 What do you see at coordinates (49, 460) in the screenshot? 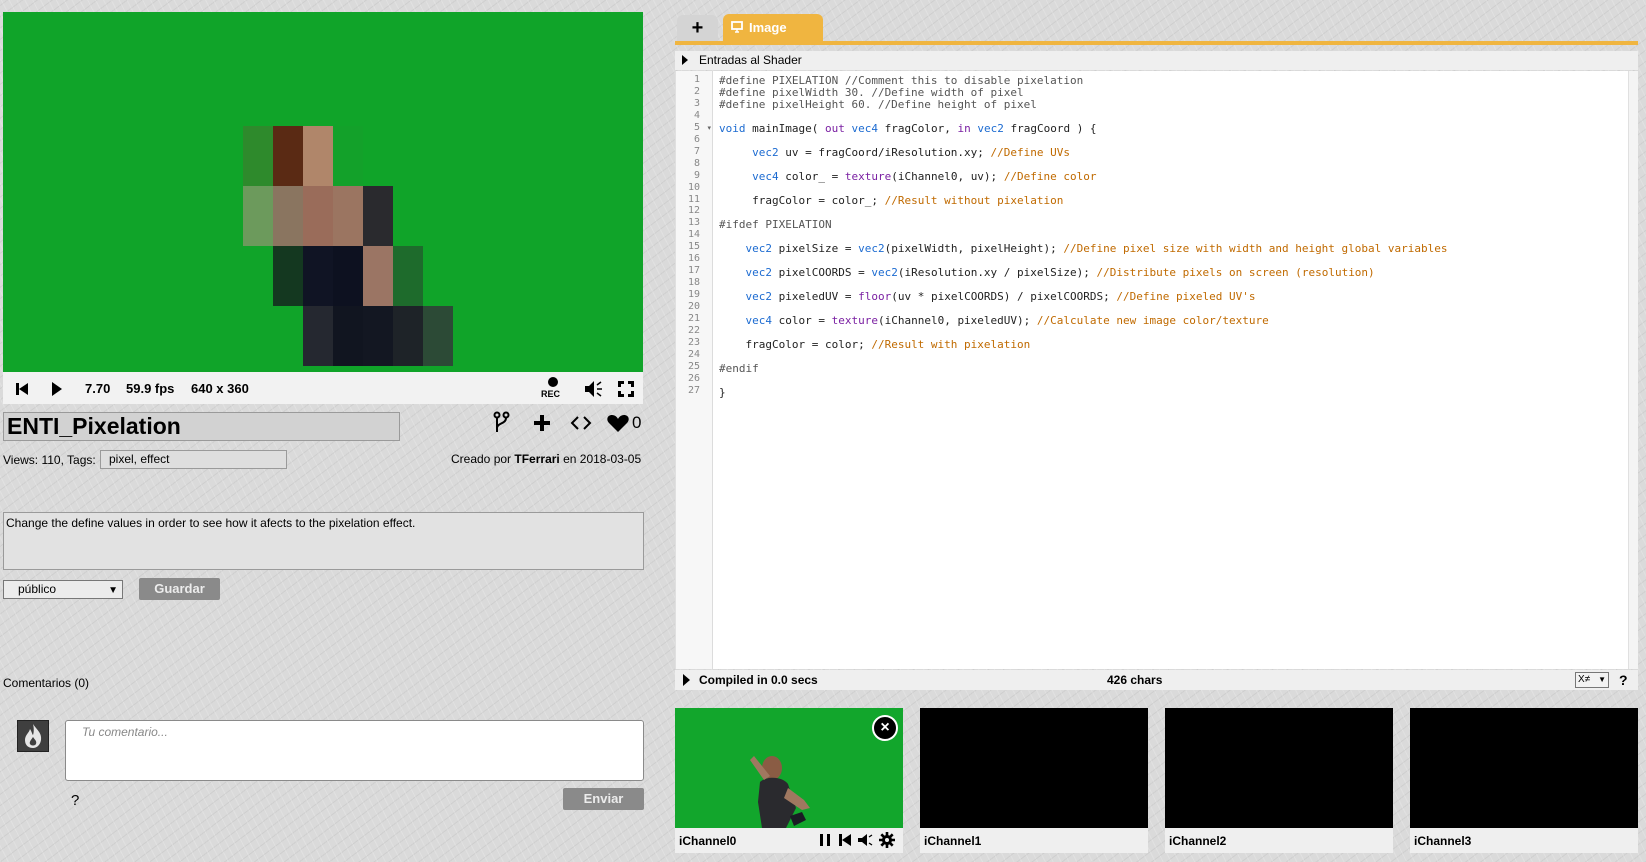
I see `views-and-tags-label: Views: 110, Tags:` at bounding box center [49, 460].